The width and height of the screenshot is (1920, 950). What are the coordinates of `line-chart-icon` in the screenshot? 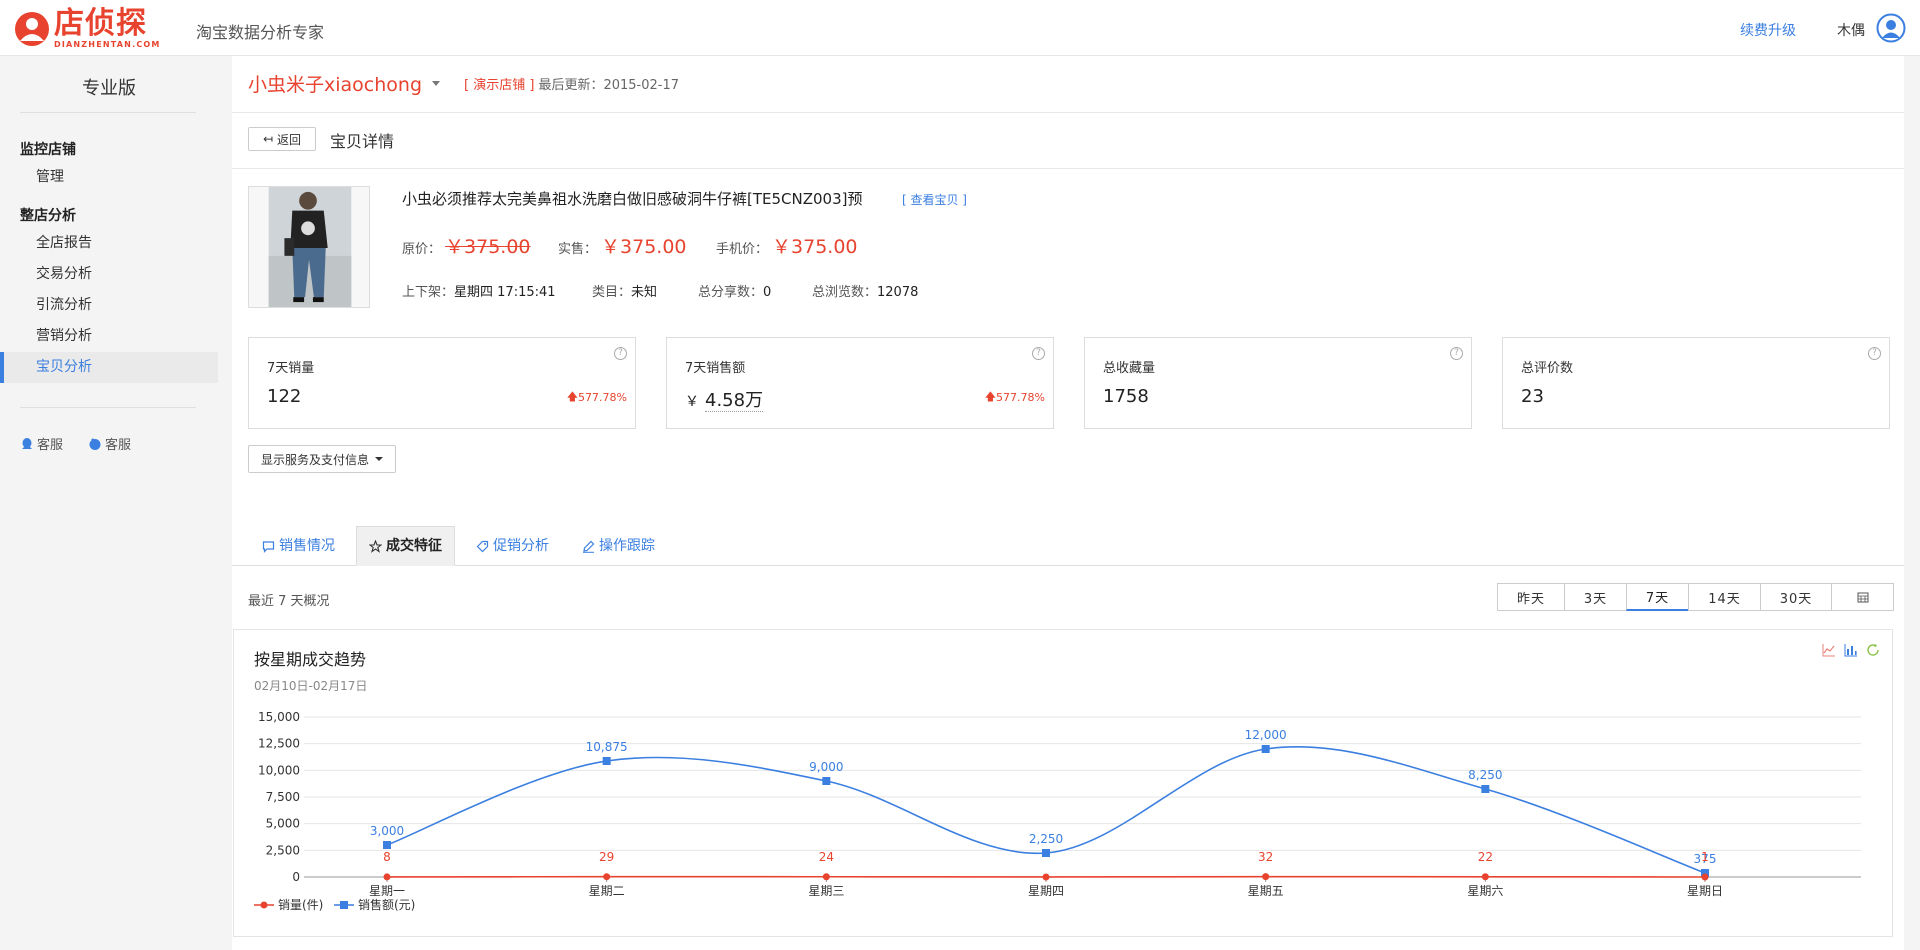 It's located at (1829, 651).